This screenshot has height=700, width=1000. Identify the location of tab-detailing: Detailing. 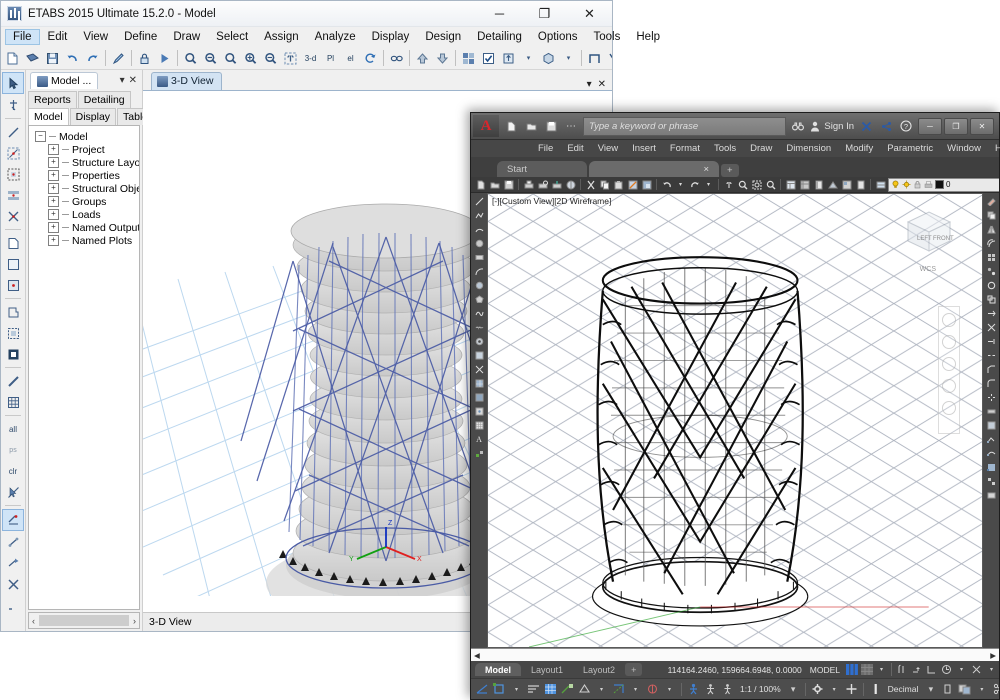
(104, 99).